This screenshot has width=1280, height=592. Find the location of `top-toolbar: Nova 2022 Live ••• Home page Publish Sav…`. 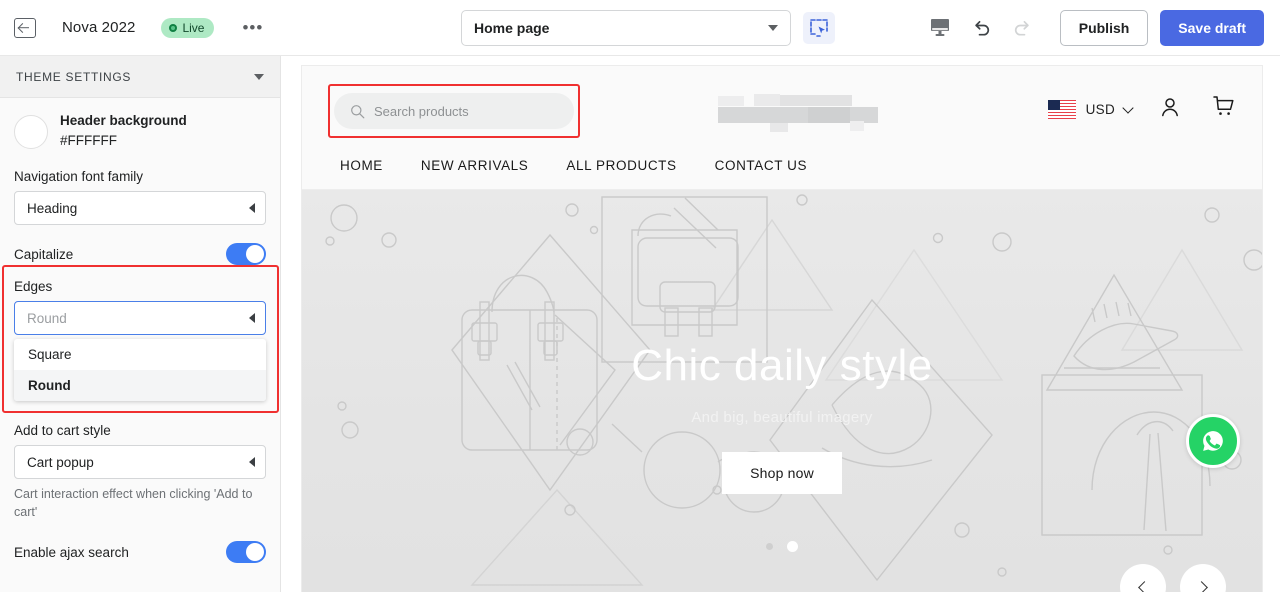

top-toolbar: Nova 2022 Live ••• Home page Publish Sav… is located at coordinates (640, 28).